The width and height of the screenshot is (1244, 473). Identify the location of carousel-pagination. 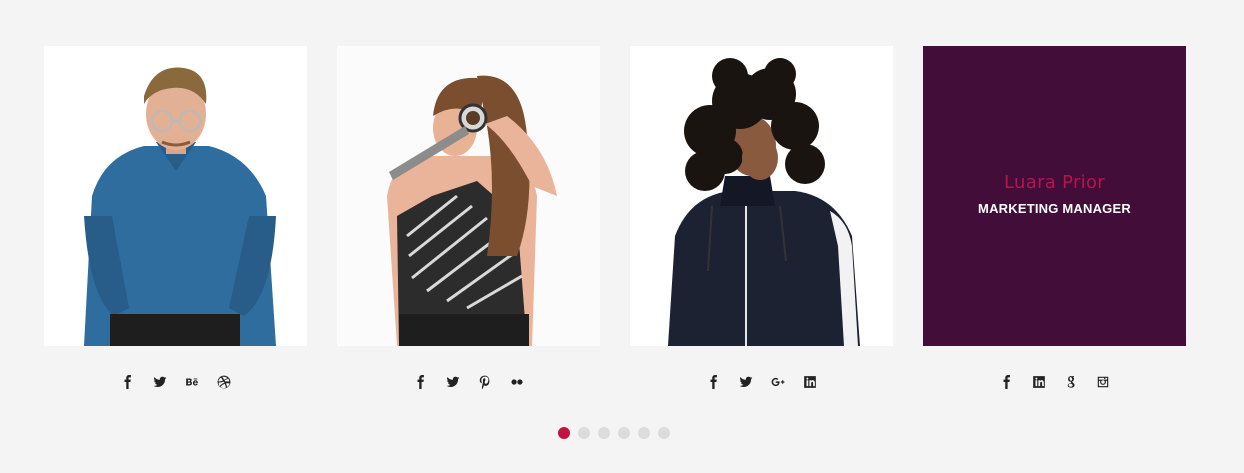
(614, 433).